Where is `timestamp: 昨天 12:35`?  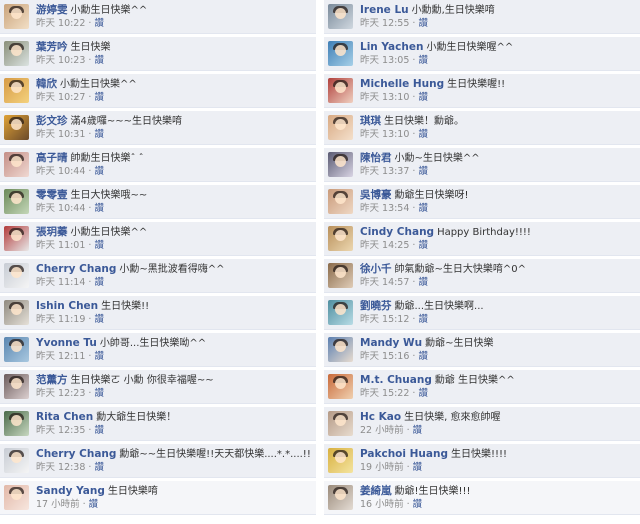 timestamp: 昨天 12:35 is located at coordinates (60, 430).